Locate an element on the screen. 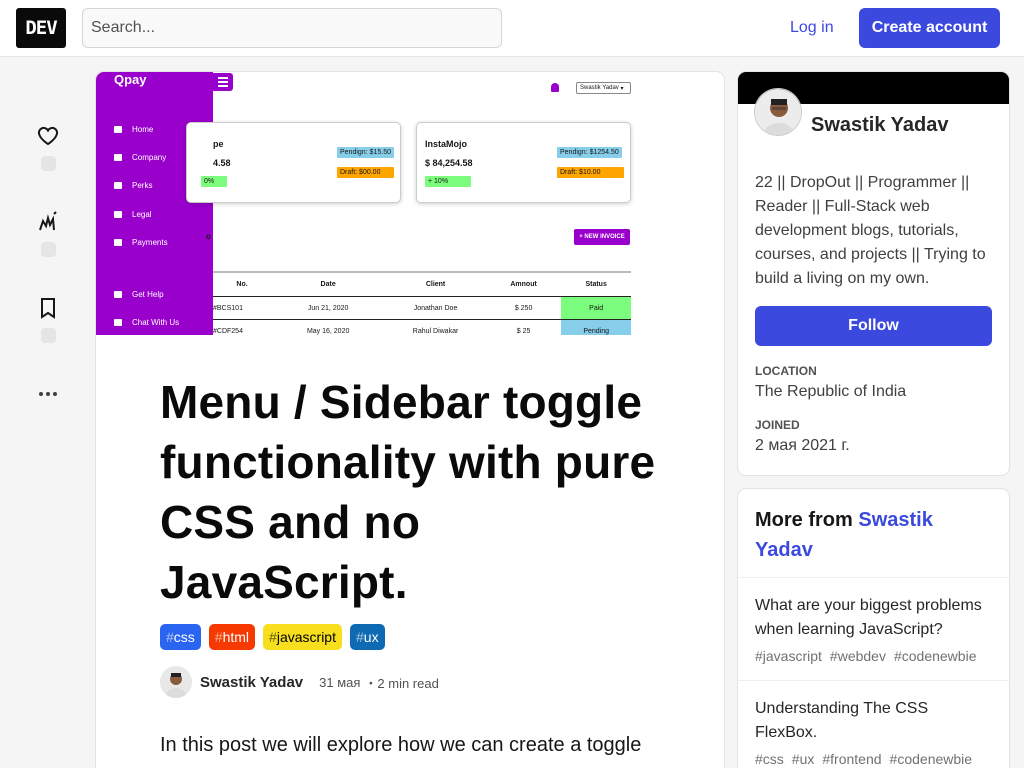 The image size is (1024, 768). cover-menu-item: Payments is located at coordinates (141, 242).